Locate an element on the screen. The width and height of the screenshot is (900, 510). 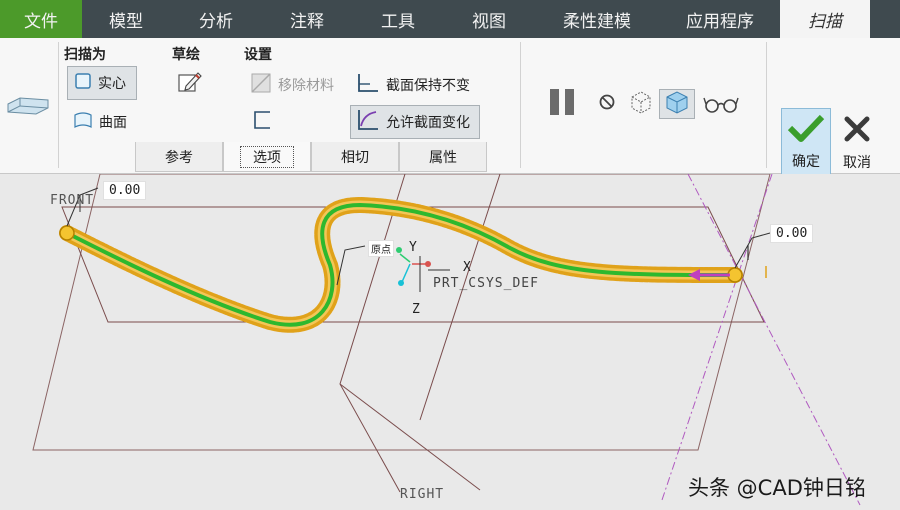
csys-label: PRT_CSYS_DEF is located at coordinates (486, 283).